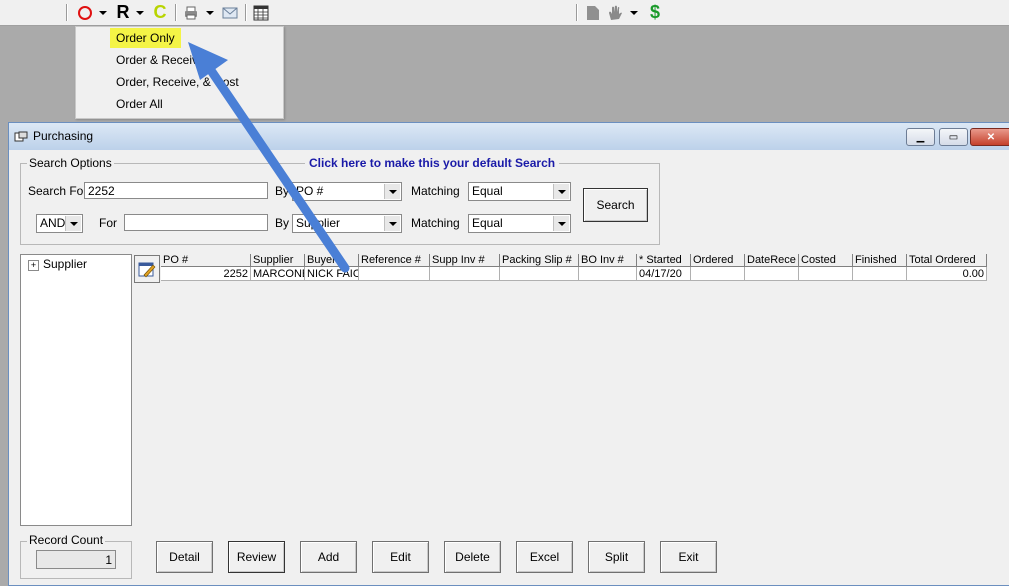 The image size is (1009, 586). I want to click on by-label-2: By, so click(282, 223).